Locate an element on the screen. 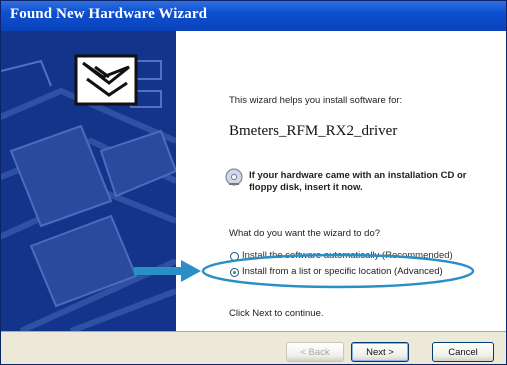 Image resolution: width=507 pixels, height=365 pixels. arrow-head is located at coordinates (191, 271).